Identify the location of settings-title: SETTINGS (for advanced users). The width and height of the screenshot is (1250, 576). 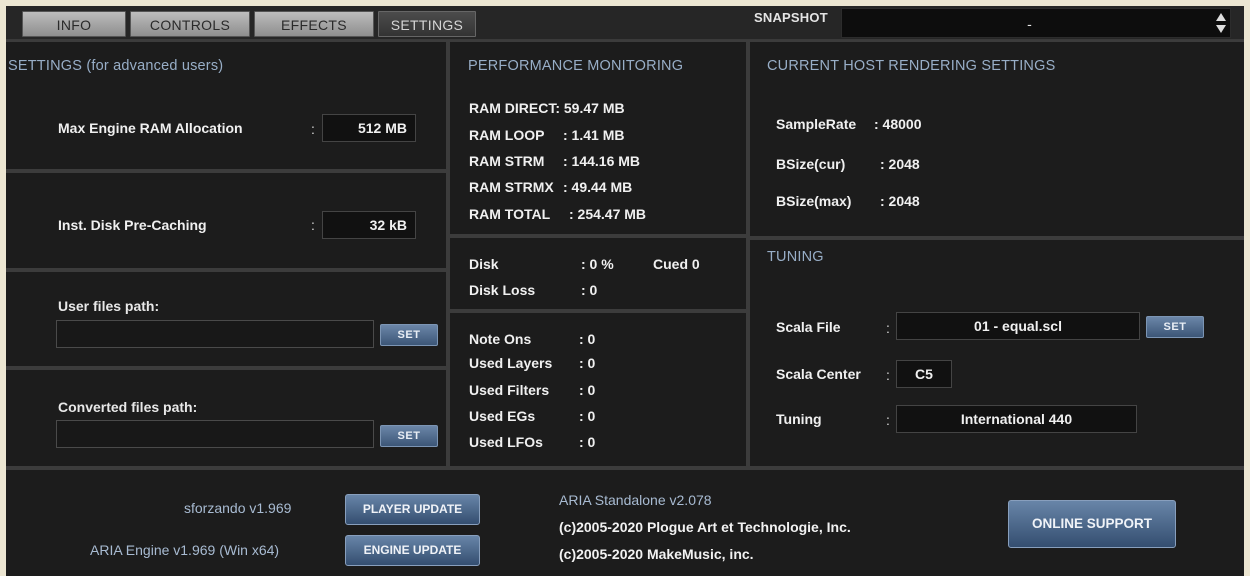
(116, 66).